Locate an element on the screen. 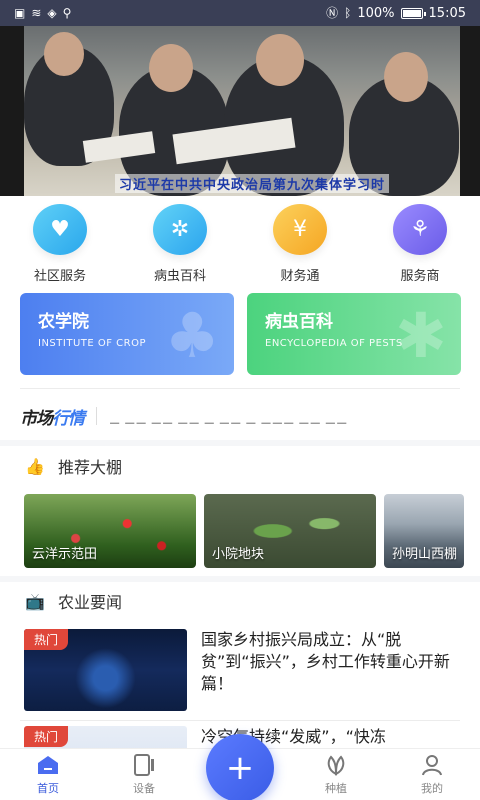  nav-device: 设备 is located at coordinates (144, 774).